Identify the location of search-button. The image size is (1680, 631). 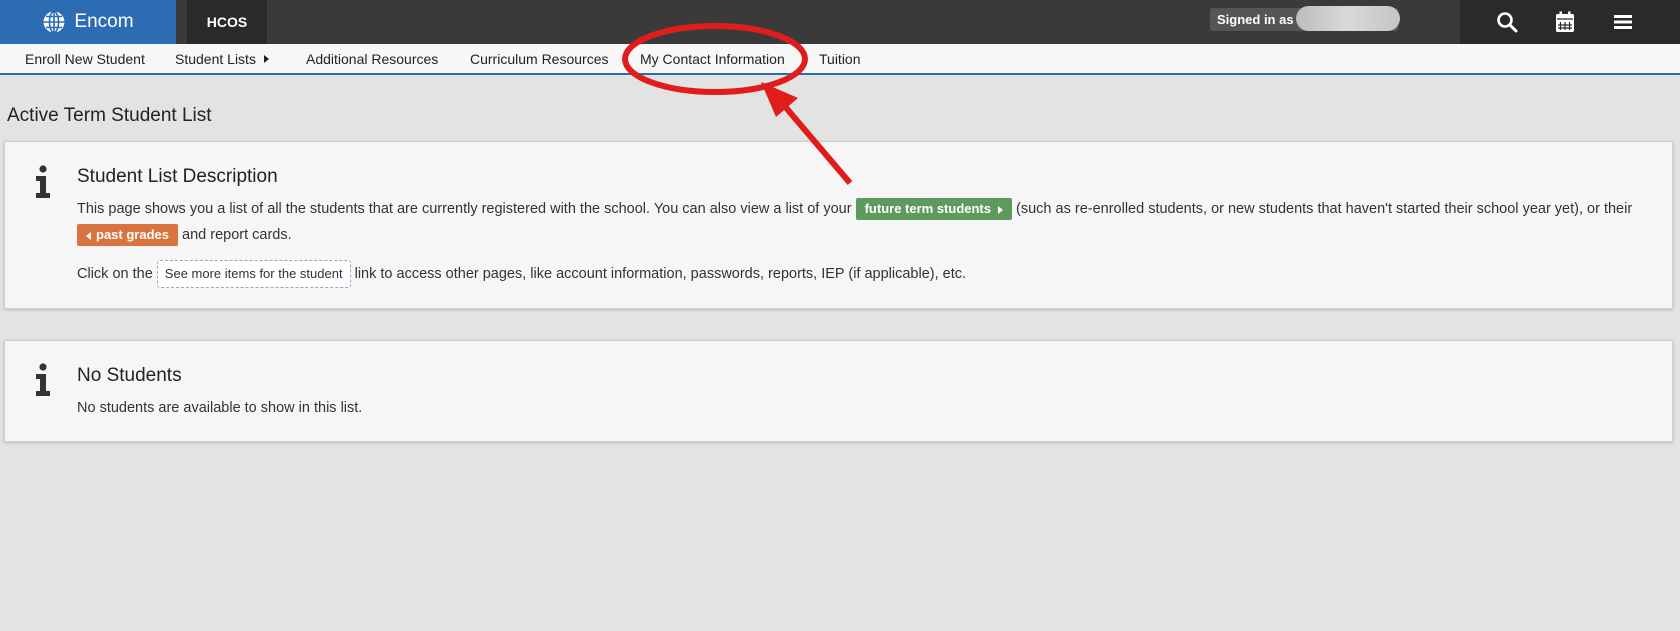
(1507, 22).